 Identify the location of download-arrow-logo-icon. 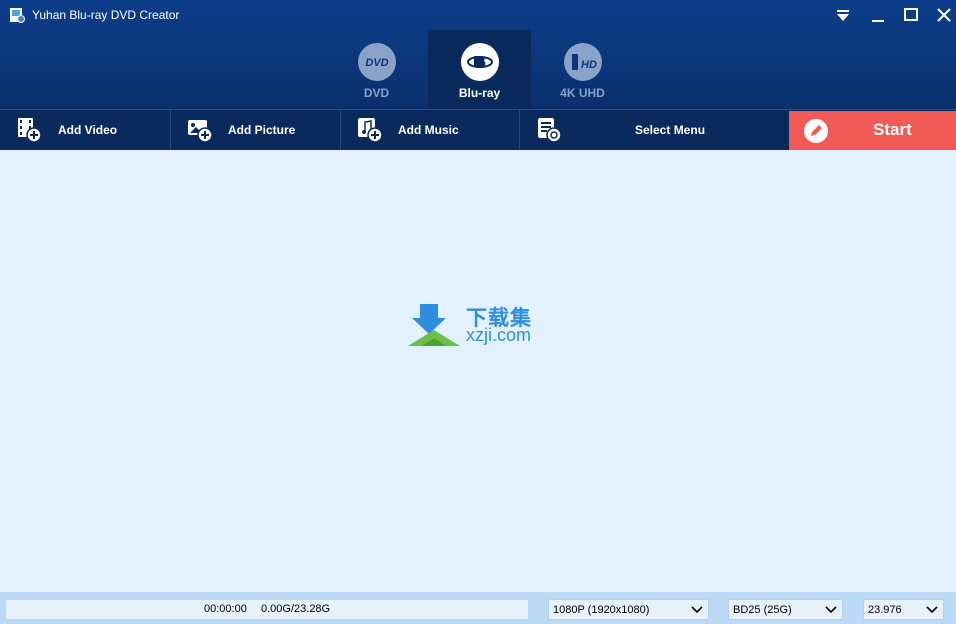
(434, 325).